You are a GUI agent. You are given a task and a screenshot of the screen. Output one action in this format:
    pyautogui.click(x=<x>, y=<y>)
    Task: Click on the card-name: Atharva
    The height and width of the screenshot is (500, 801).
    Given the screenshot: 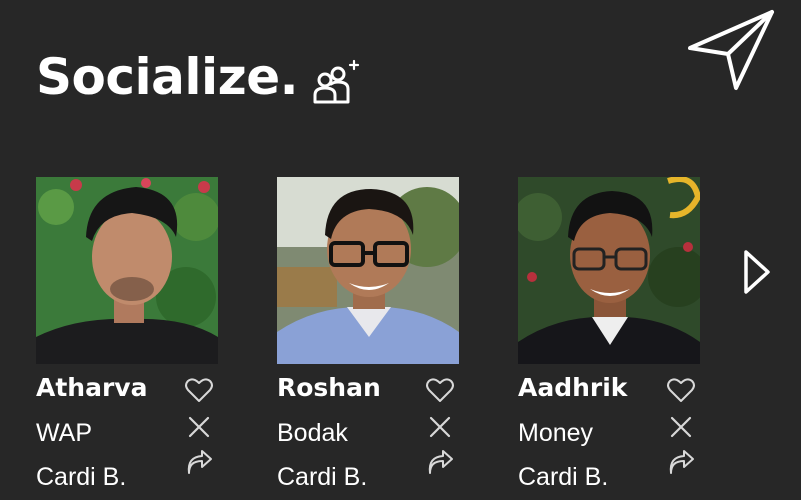 What is the action you would take?
    pyautogui.click(x=92, y=387)
    